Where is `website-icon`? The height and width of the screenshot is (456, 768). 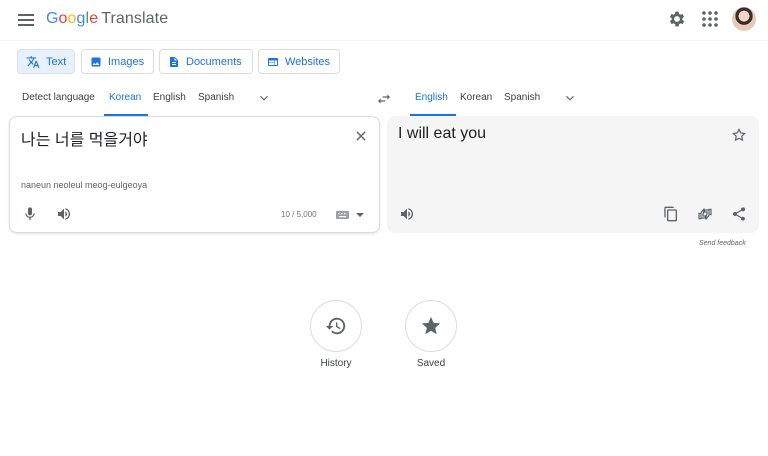
website-icon is located at coordinates (273, 61).